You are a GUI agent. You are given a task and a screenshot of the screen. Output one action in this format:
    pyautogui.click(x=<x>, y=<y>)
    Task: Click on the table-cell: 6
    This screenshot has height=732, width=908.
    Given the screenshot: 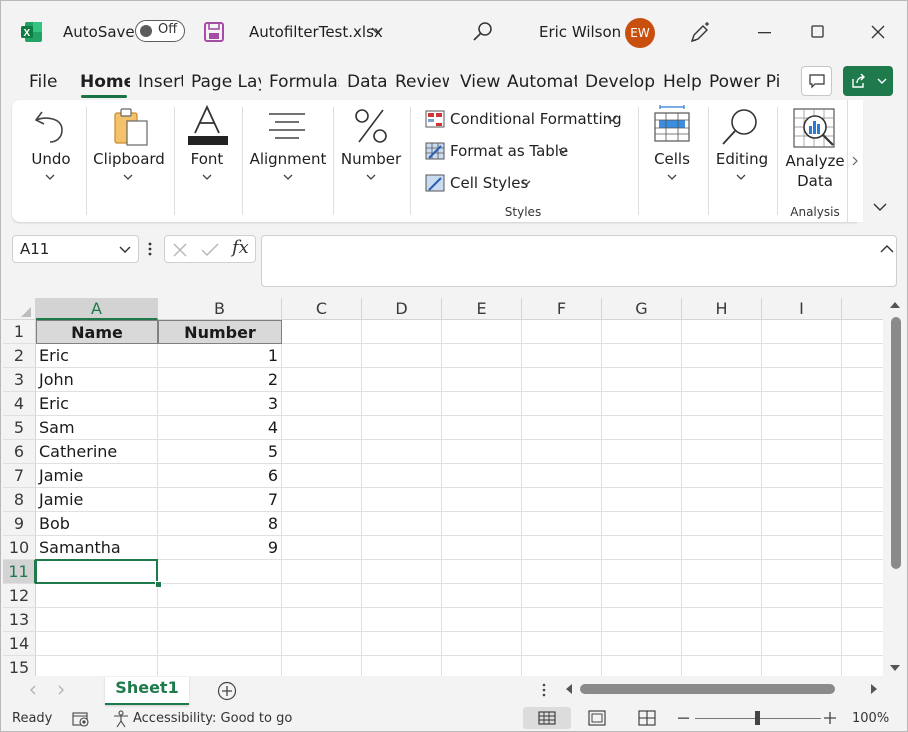 What is the action you would take?
    pyautogui.click(x=220, y=476)
    